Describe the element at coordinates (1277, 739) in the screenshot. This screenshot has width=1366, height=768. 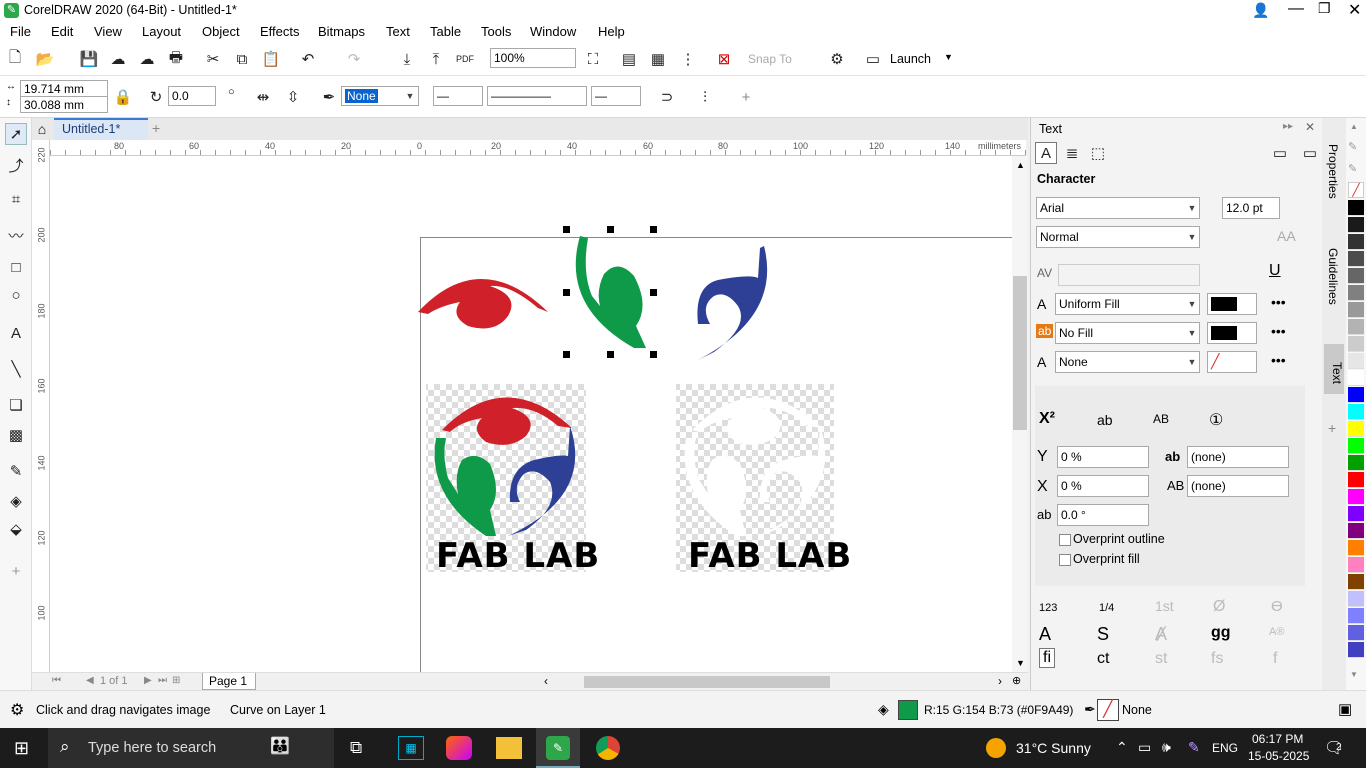
I see `clock-time: 06:17 PM` at that location.